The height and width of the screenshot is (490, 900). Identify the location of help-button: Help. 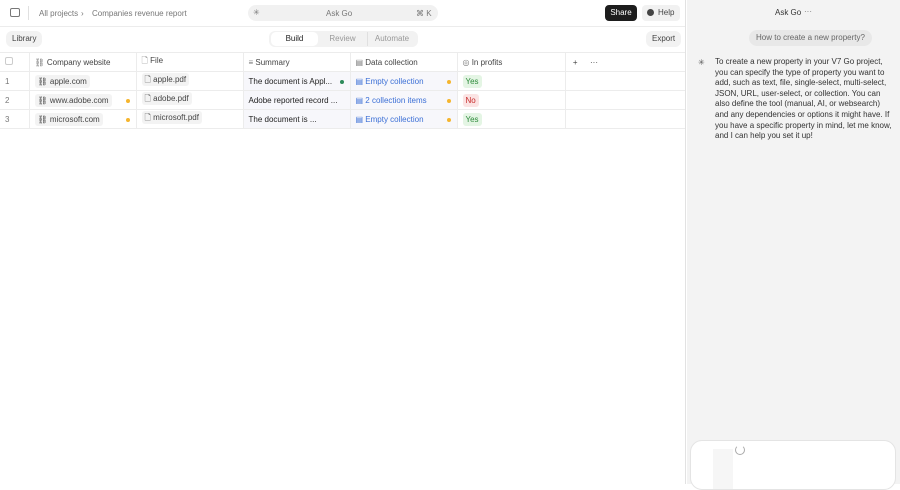
(661, 13).